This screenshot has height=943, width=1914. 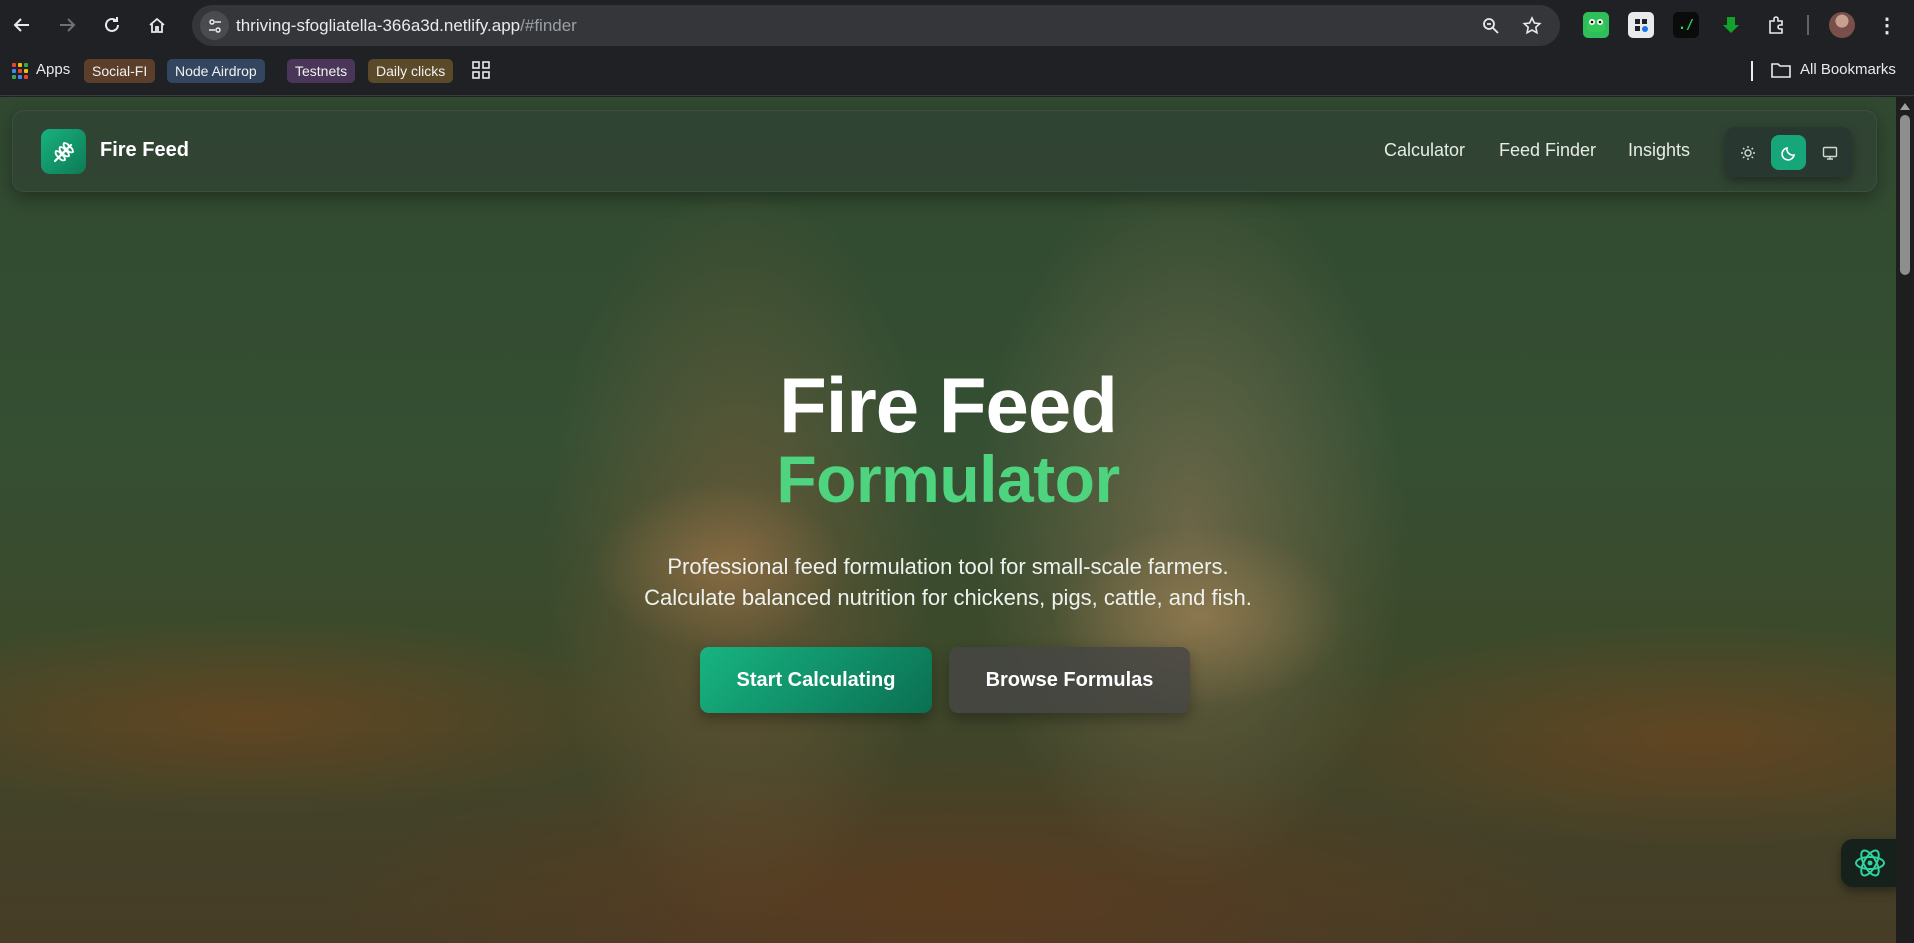 What do you see at coordinates (1808, 25) in the screenshot?
I see `toolbar-divider` at bounding box center [1808, 25].